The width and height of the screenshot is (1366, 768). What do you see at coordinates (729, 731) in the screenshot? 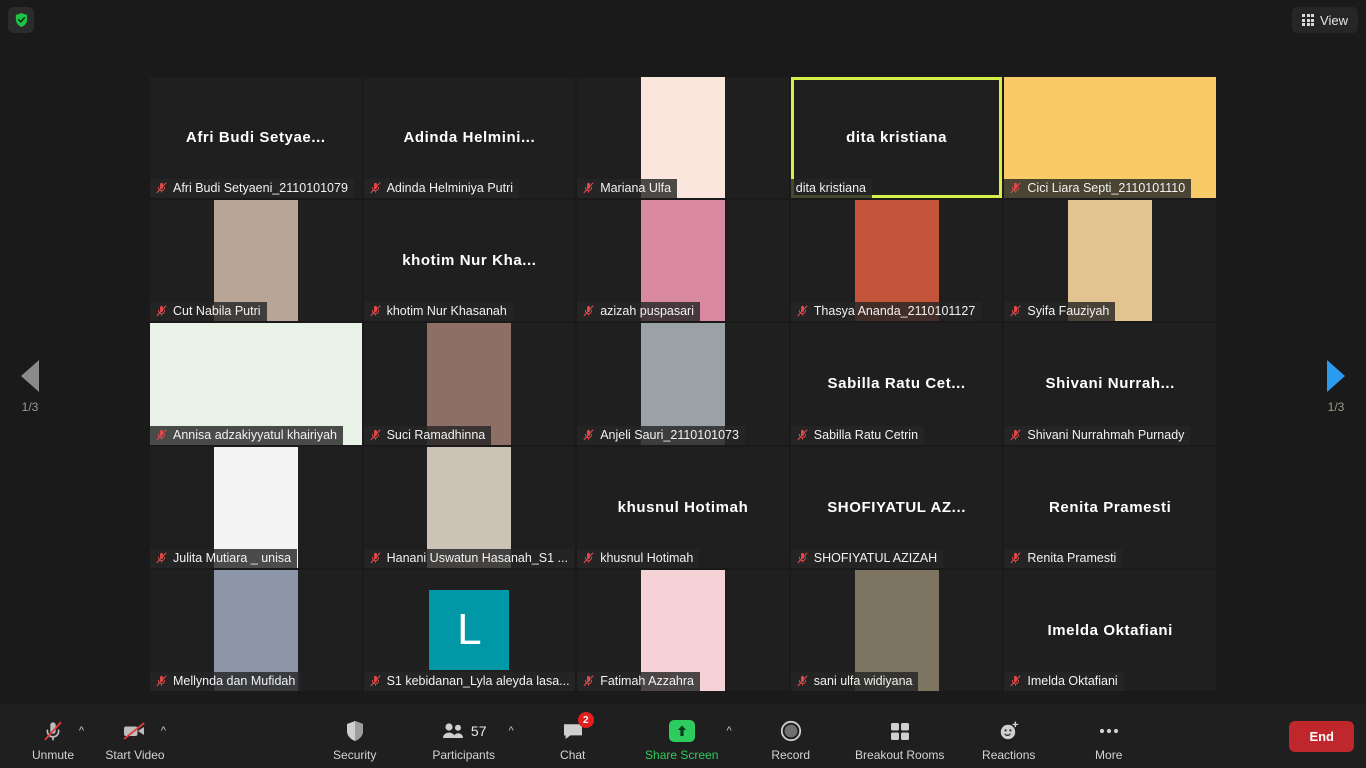
I see `share-options-caret: ^` at bounding box center [729, 731].